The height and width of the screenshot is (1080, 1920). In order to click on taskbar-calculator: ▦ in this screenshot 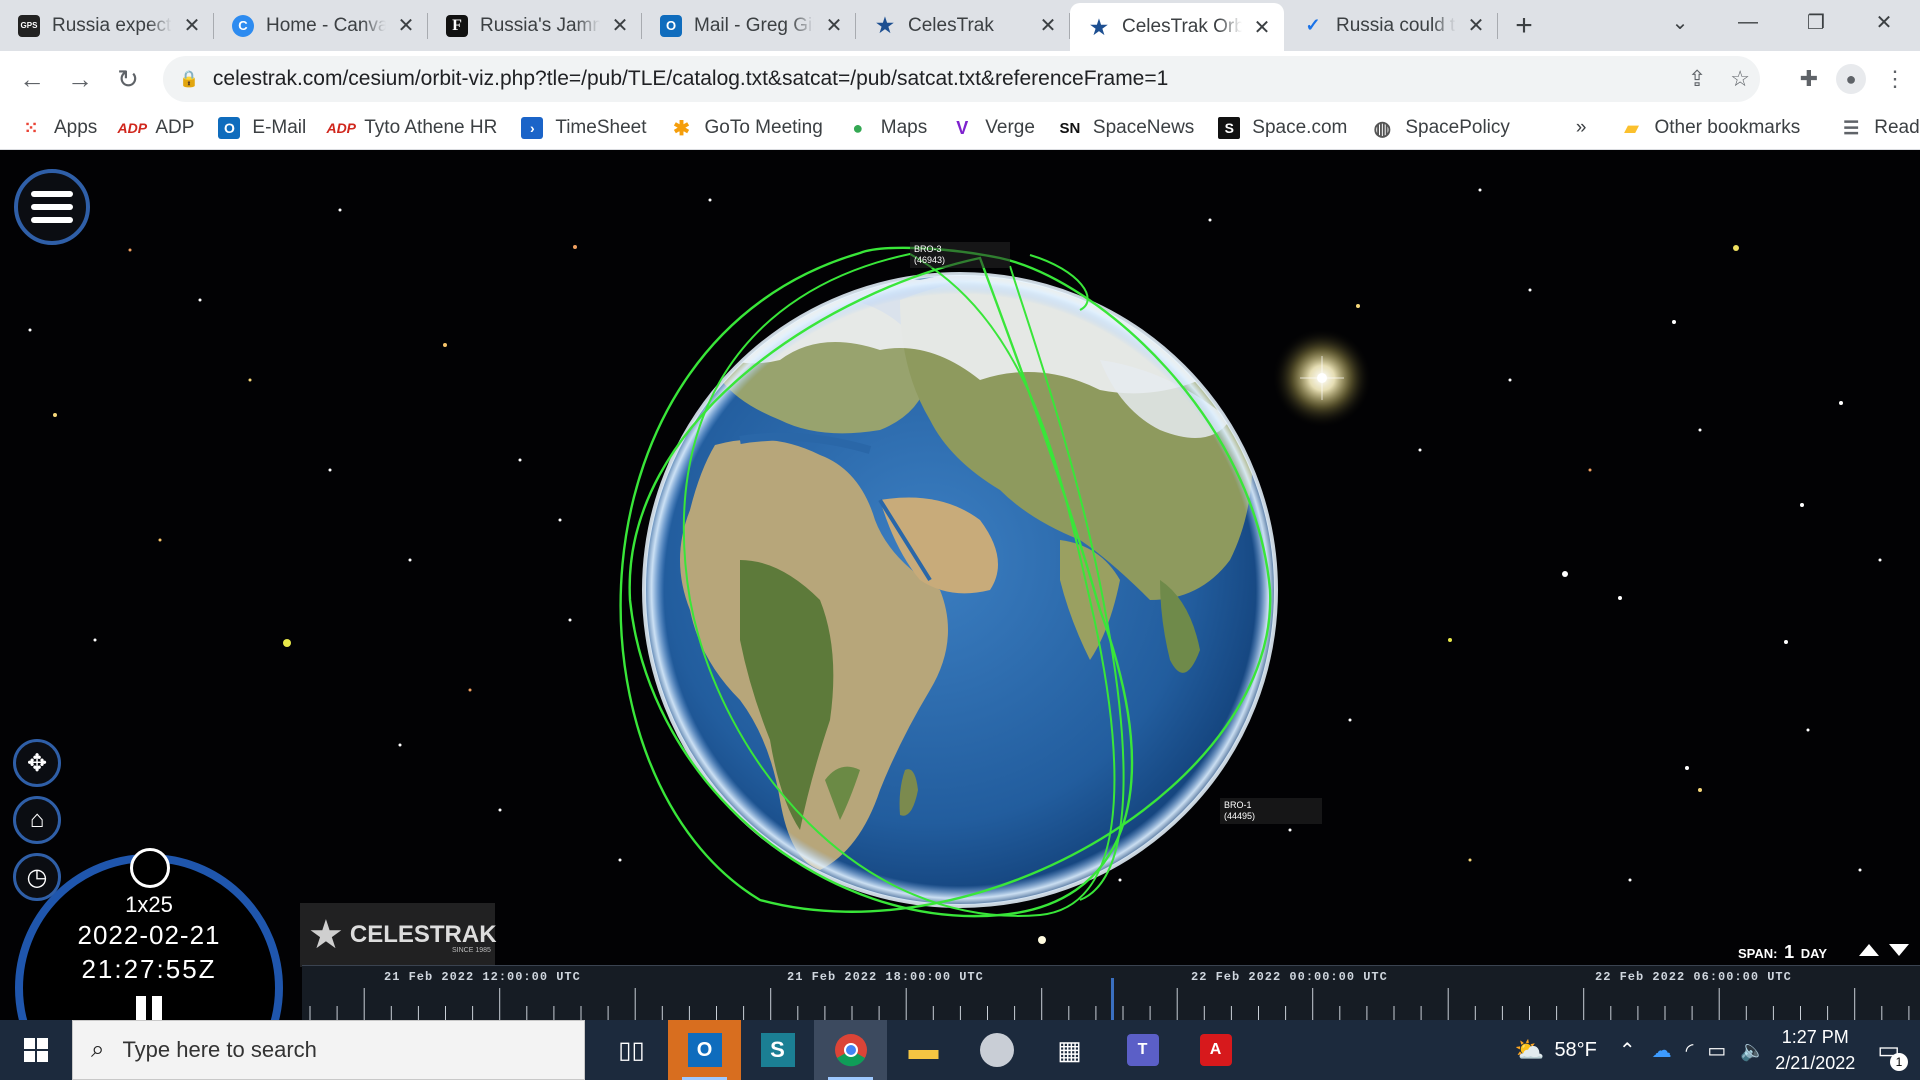, I will do `click(1069, 1050)`.